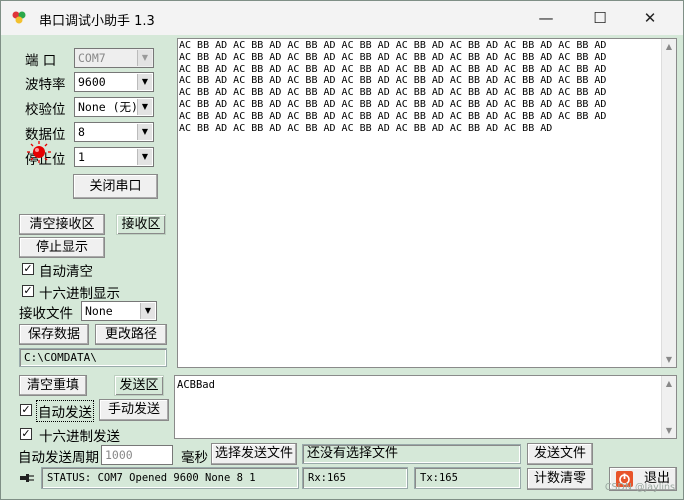  What do you see at coordinates (114, 82) in the screenshot?
I see `baud-select: 9600 ▼` at bounding box center [114, 82].